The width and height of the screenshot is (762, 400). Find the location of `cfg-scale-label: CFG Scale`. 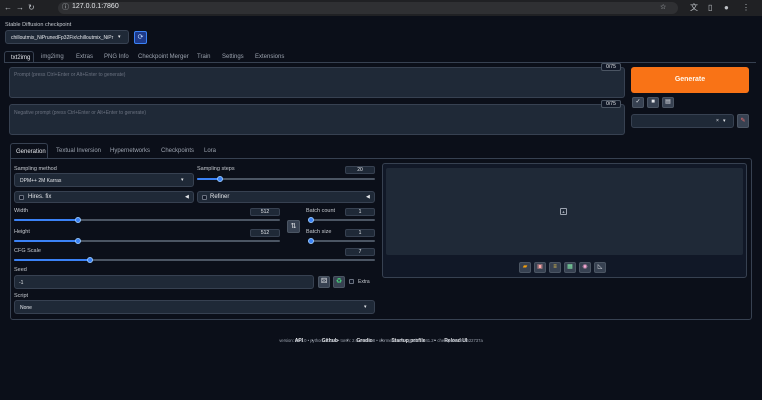

cfg-scale-label: CFG Scale is located at coordinates (27, 251).